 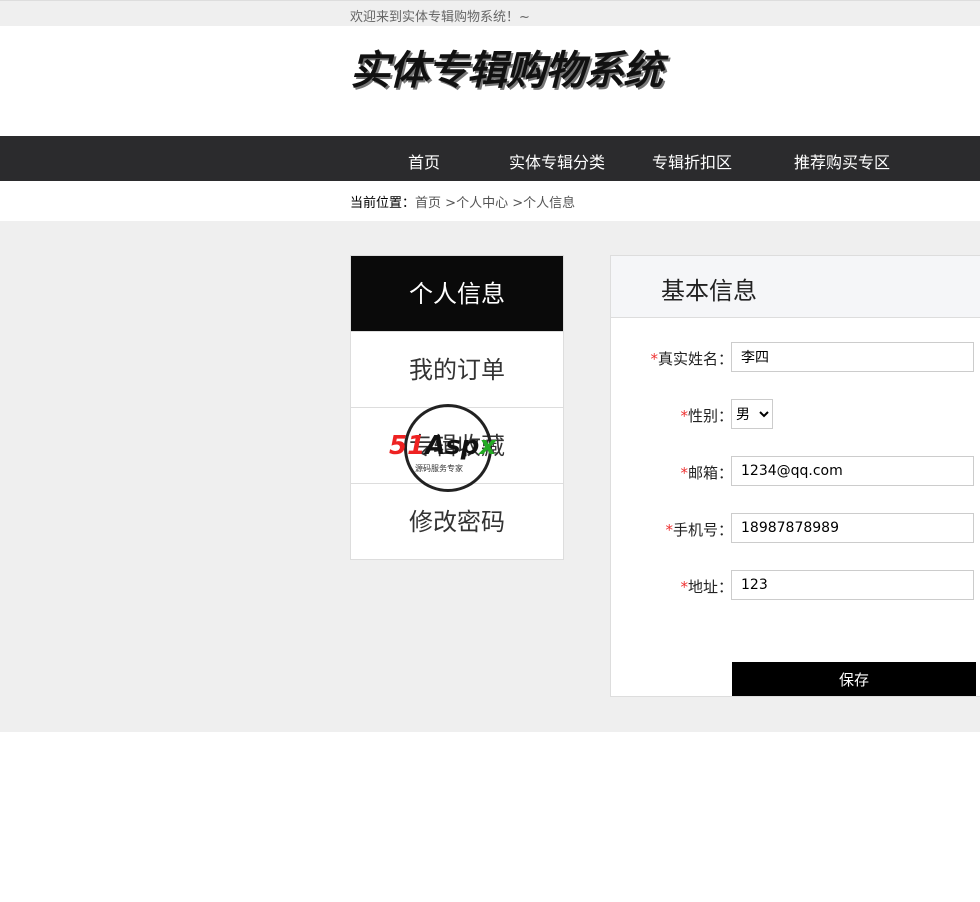 What do you see at coordinates (476, 203) in the screenshot?
I see `breadcrumb-user-center: >个人中心` at bounding box center [476, 203].